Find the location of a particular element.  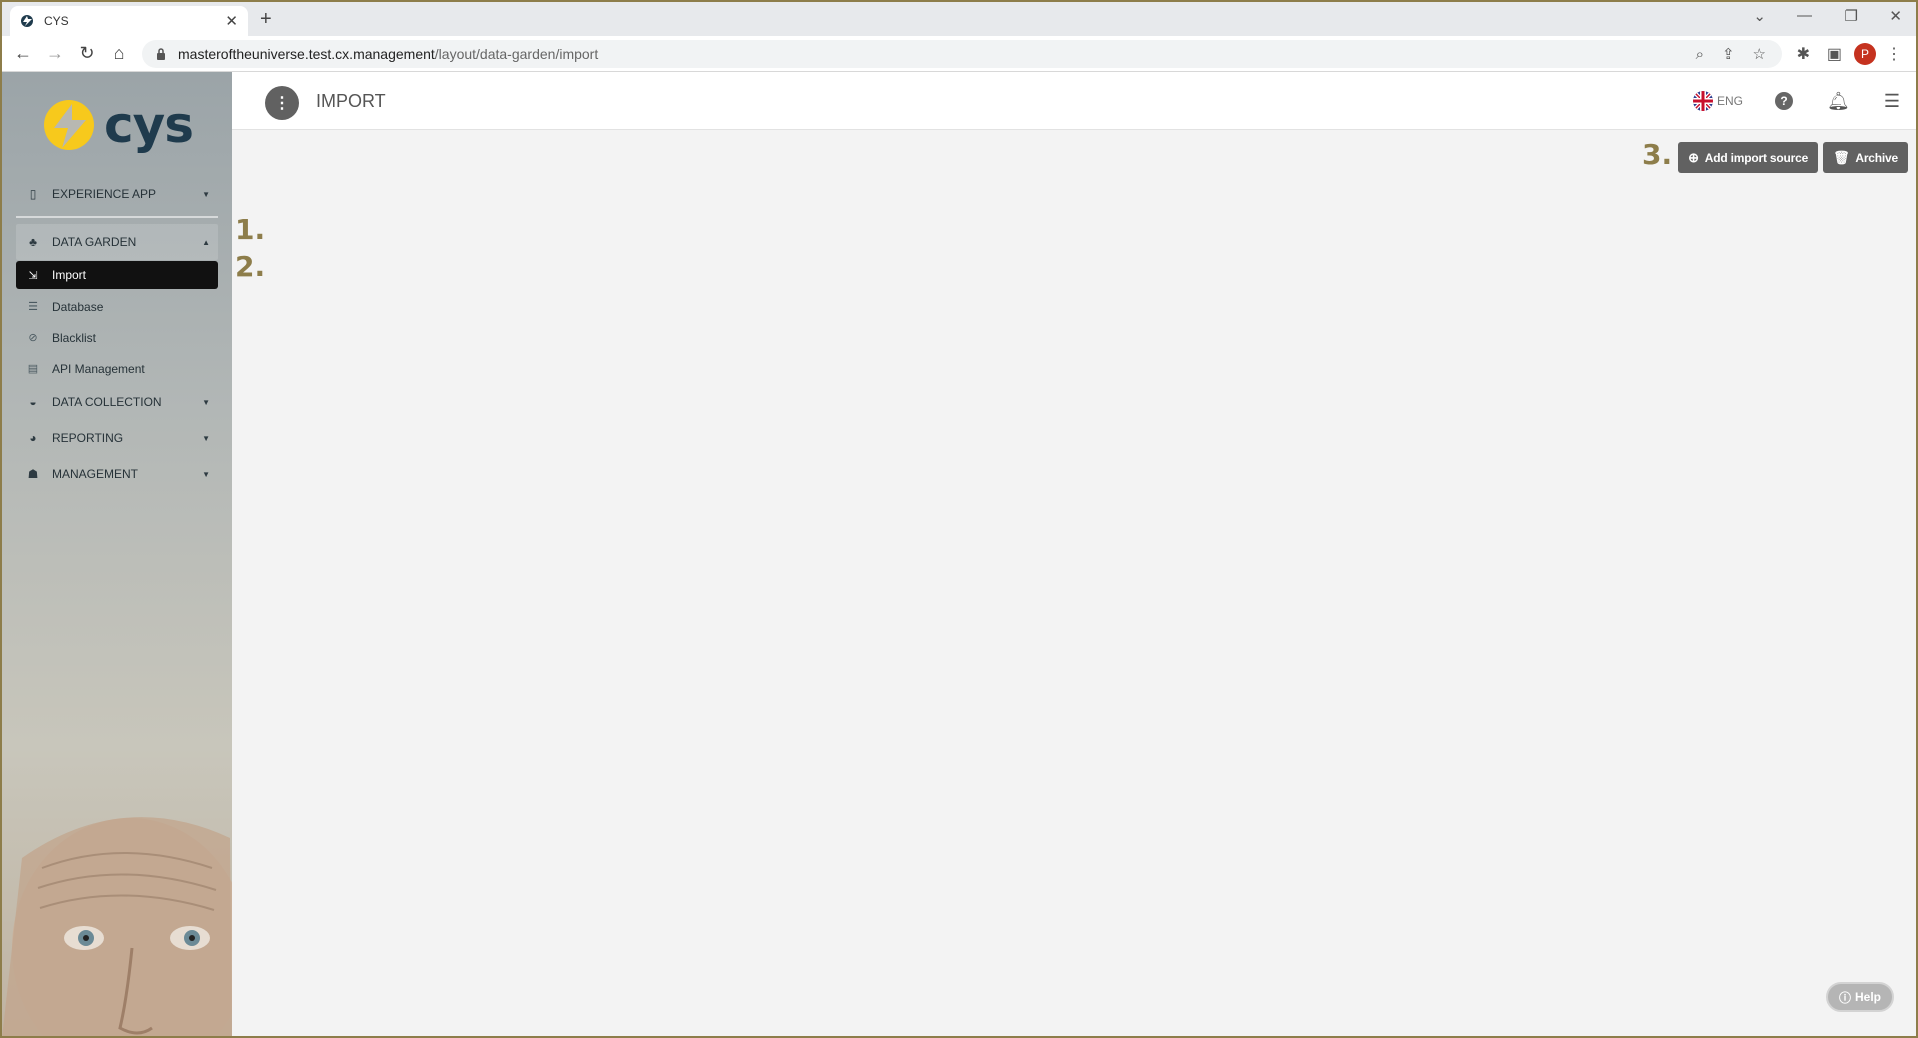

logo-text: cys is located at coordinates (149, 125).